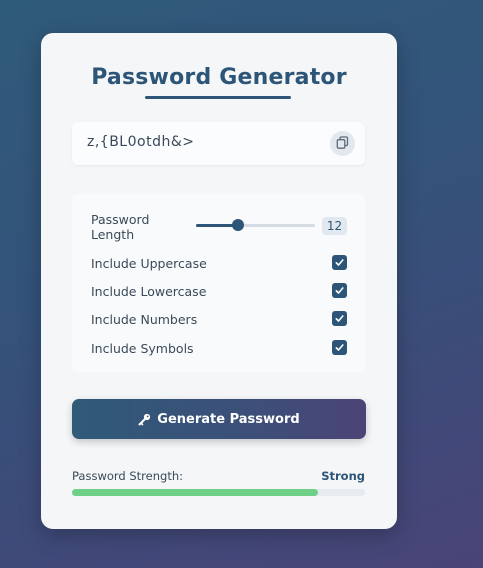 The width and height of the screenshot is (483, 568). I want to click on numbers-checkbox, so click(339, 318).